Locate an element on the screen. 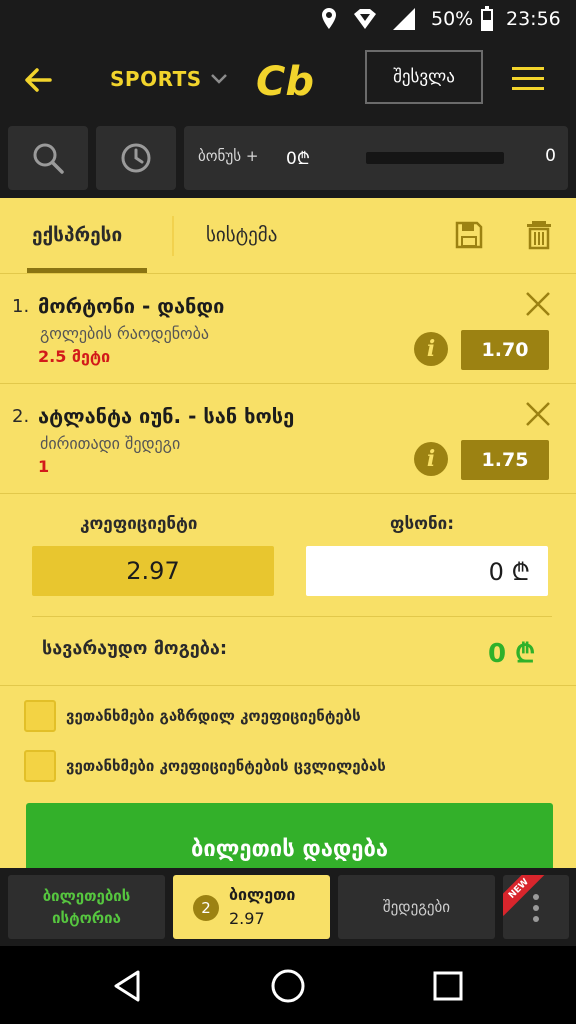 The image size is (576, 1024). signal-icon is located at coordinates (404, 19).